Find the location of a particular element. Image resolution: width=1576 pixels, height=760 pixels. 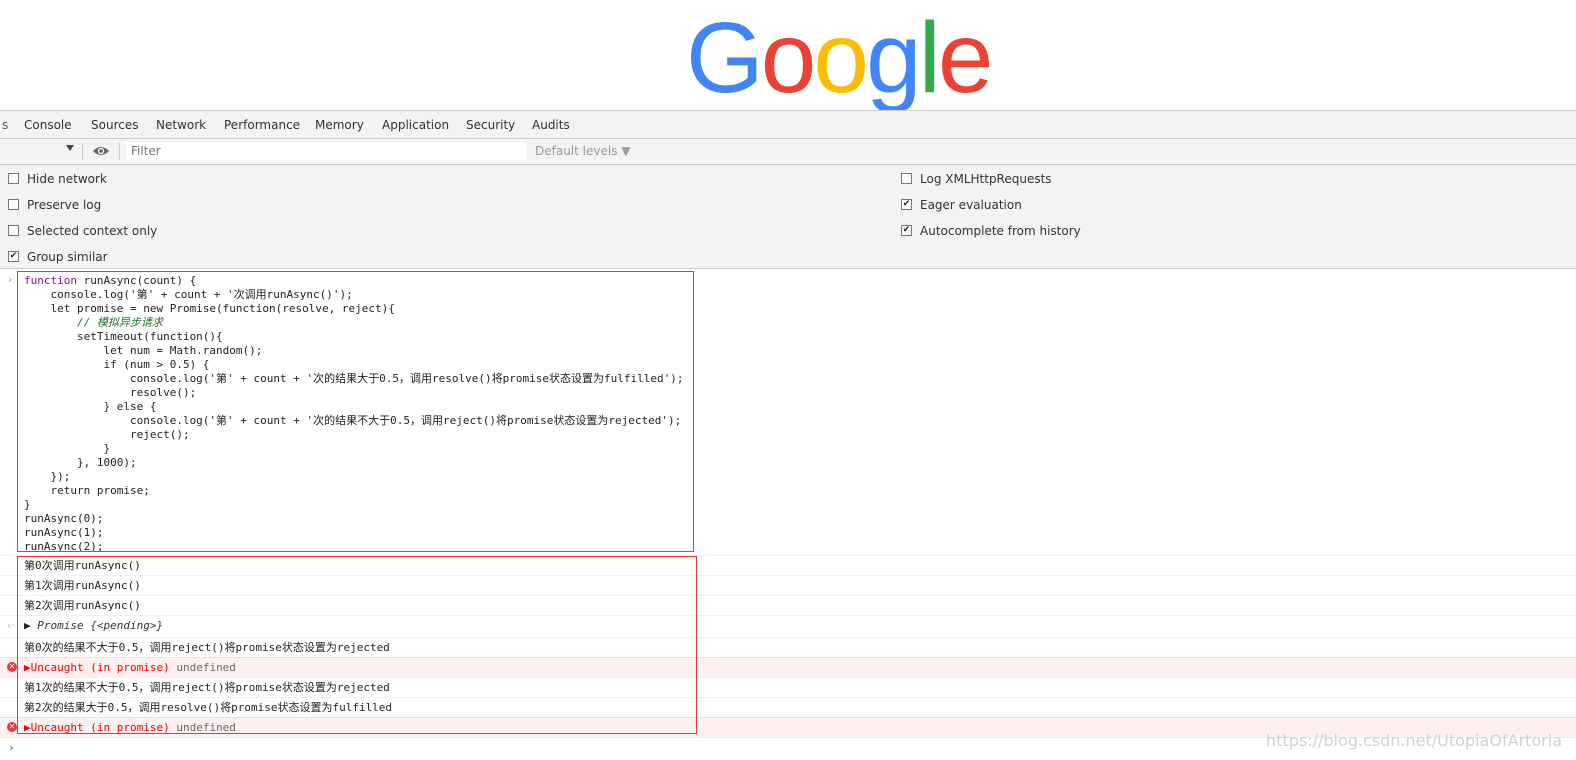

group-similar-label: Group similar is located at coordinates (67, 257).